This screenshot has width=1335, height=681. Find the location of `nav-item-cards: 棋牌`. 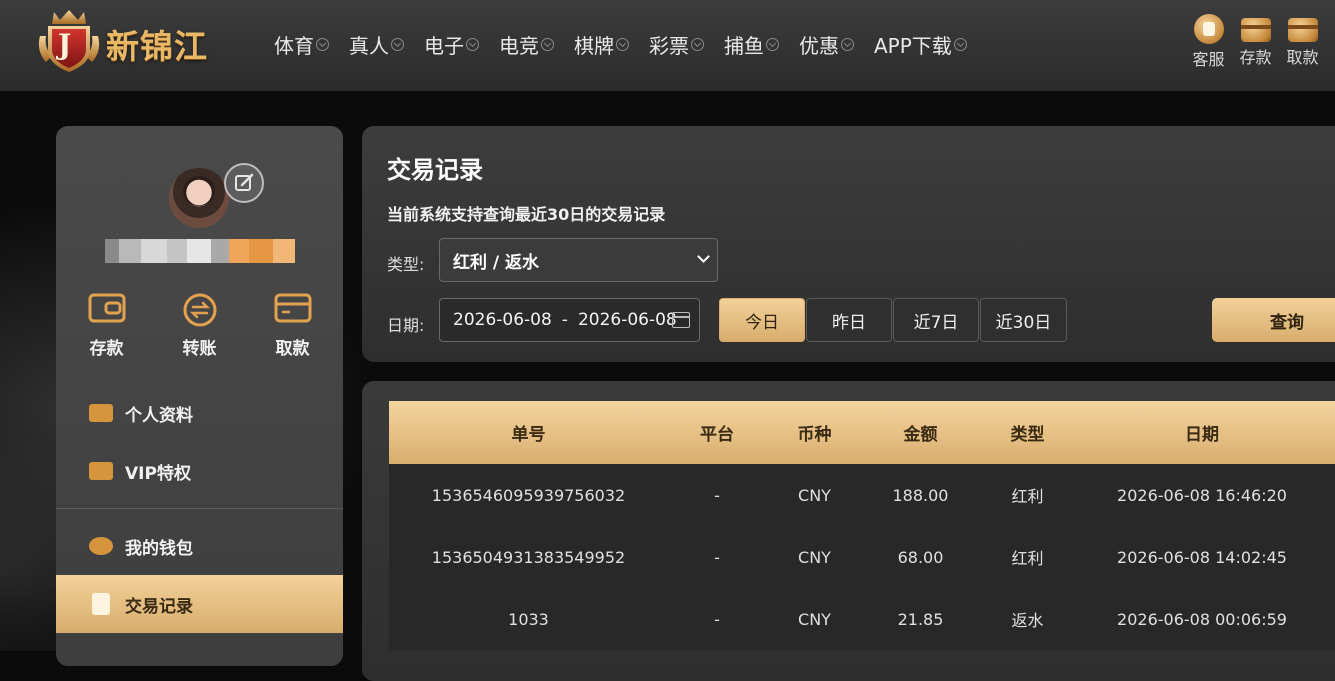

nav-item-cards: 棋牌 is located at coordinates (601, 44).